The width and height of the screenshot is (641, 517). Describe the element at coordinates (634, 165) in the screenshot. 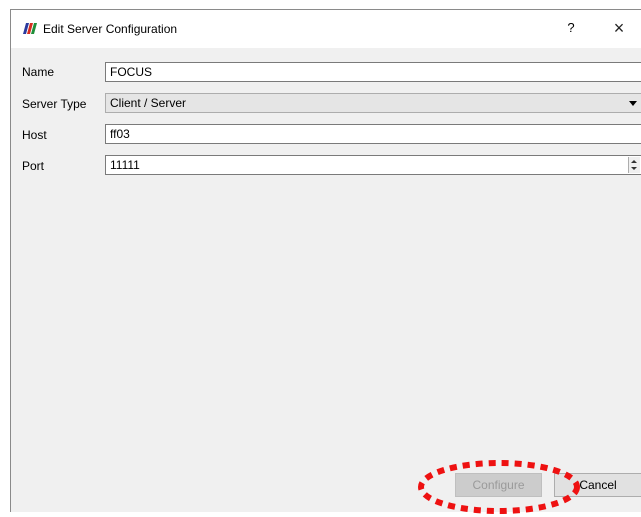

I see `port-stepper` at that location.